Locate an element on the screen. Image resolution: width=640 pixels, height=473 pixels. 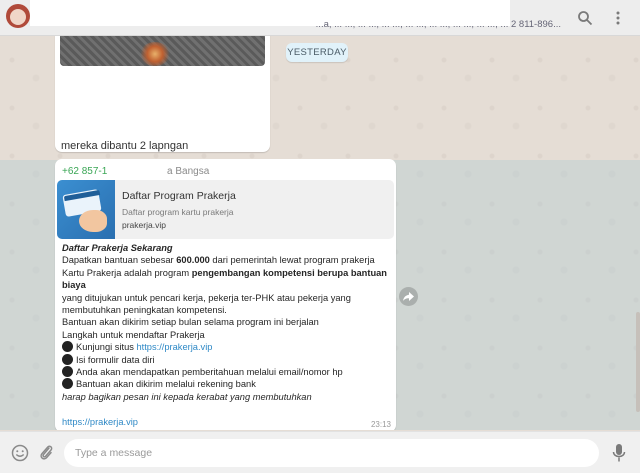
message-link: https://prakerja.vip is located at coordinates (227, 422).